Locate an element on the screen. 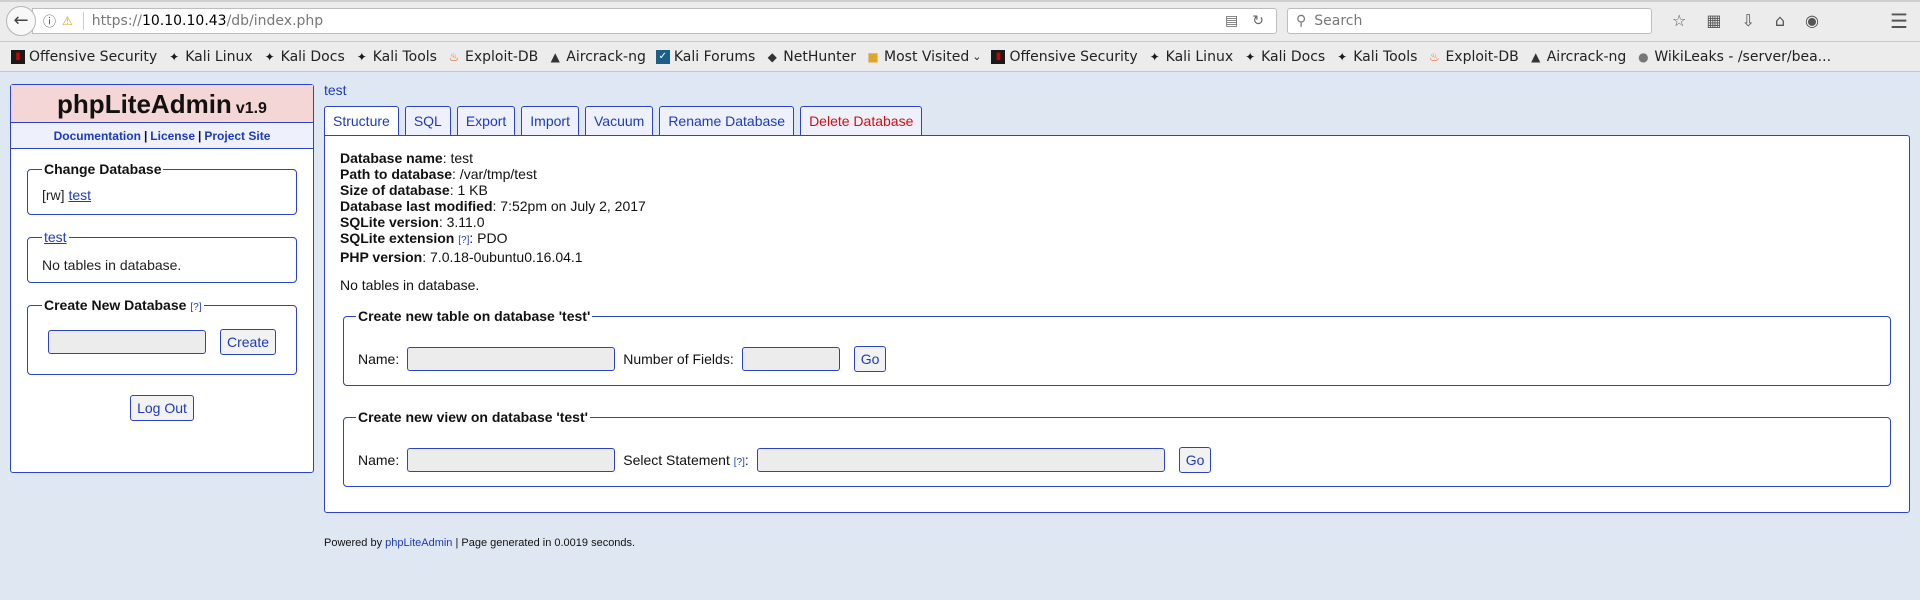 The width and height of the screenshot is (1920, 600). insecure-lock-icon: ⚠ is located at coordinates (67, 21).